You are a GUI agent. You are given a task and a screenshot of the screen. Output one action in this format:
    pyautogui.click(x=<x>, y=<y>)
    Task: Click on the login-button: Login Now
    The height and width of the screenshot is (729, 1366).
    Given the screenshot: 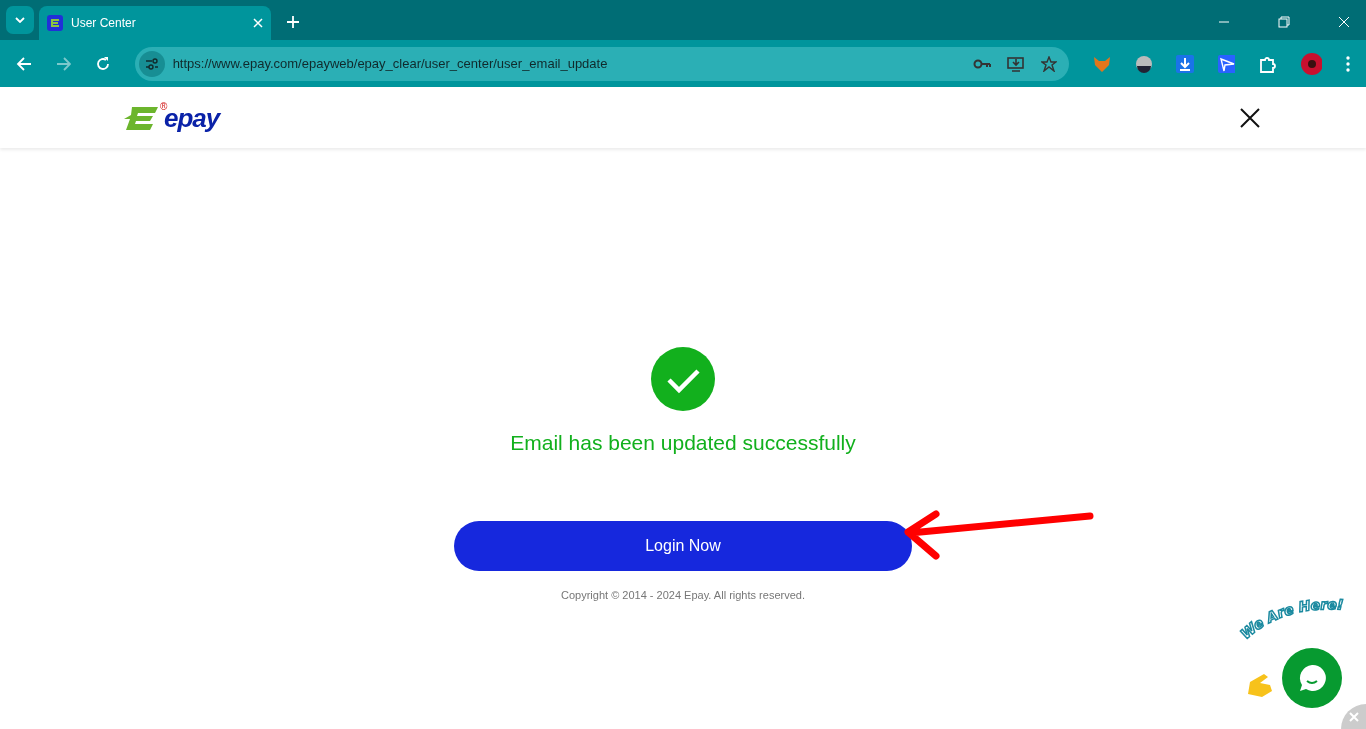 What is the action you would take?
    pyautogui.click(x=683, y=545)
    